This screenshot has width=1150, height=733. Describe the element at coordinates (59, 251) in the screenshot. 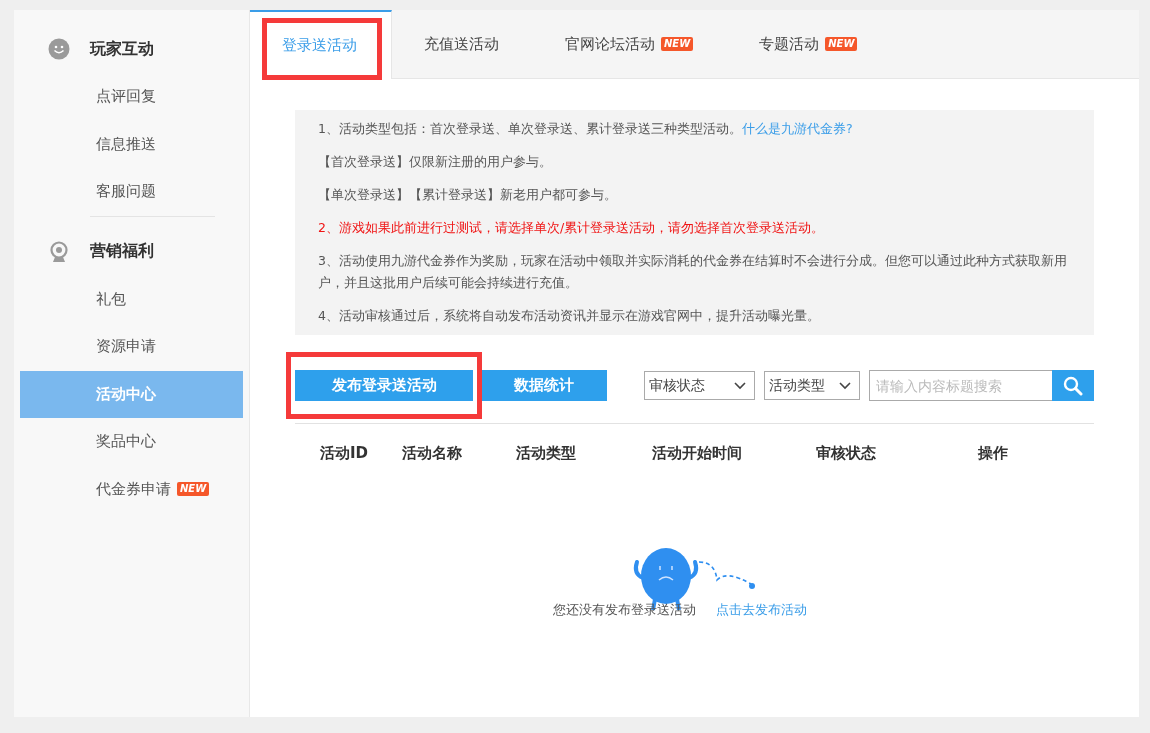

I see `webcam-icon` at that location.